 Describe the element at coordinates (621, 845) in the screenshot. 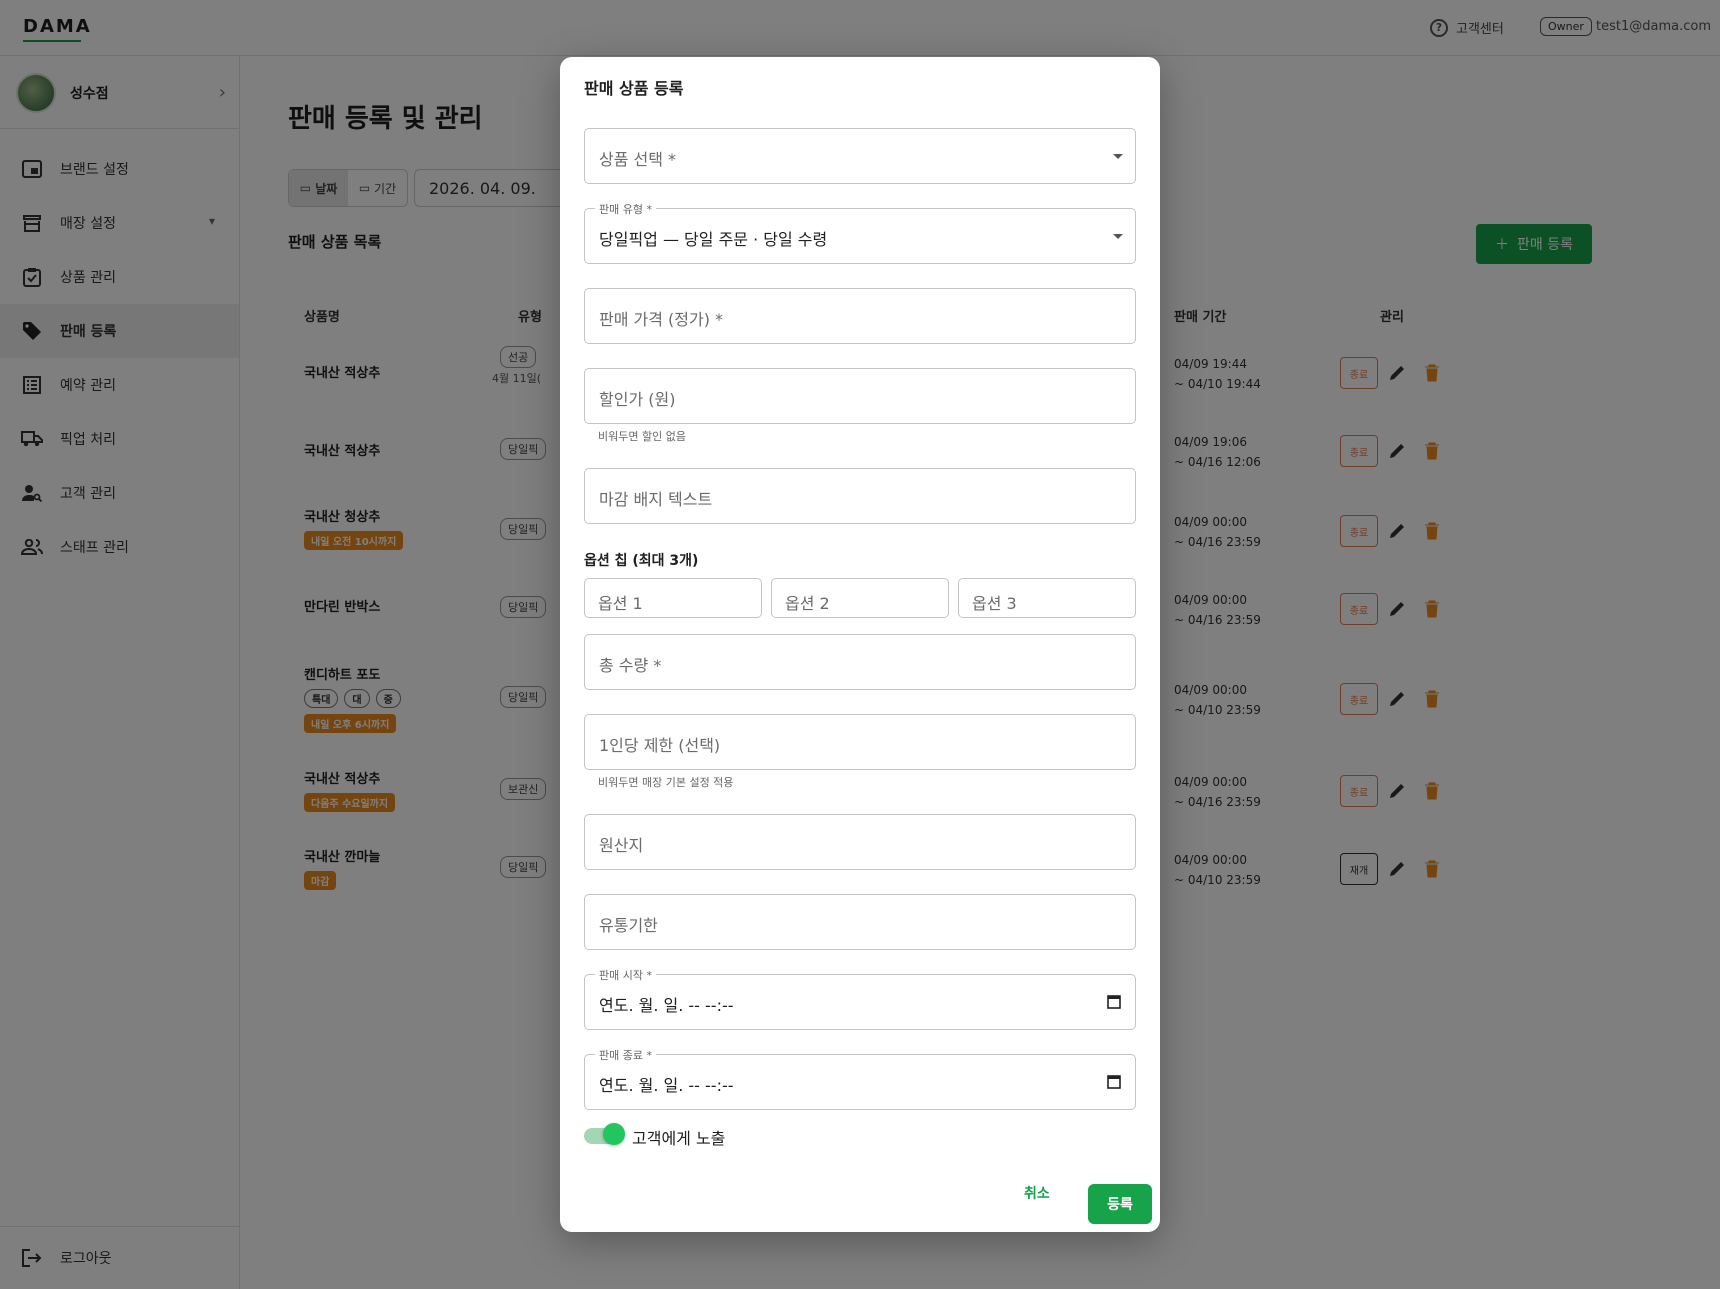

I see `origin-placeholder: 원산지` at that location.